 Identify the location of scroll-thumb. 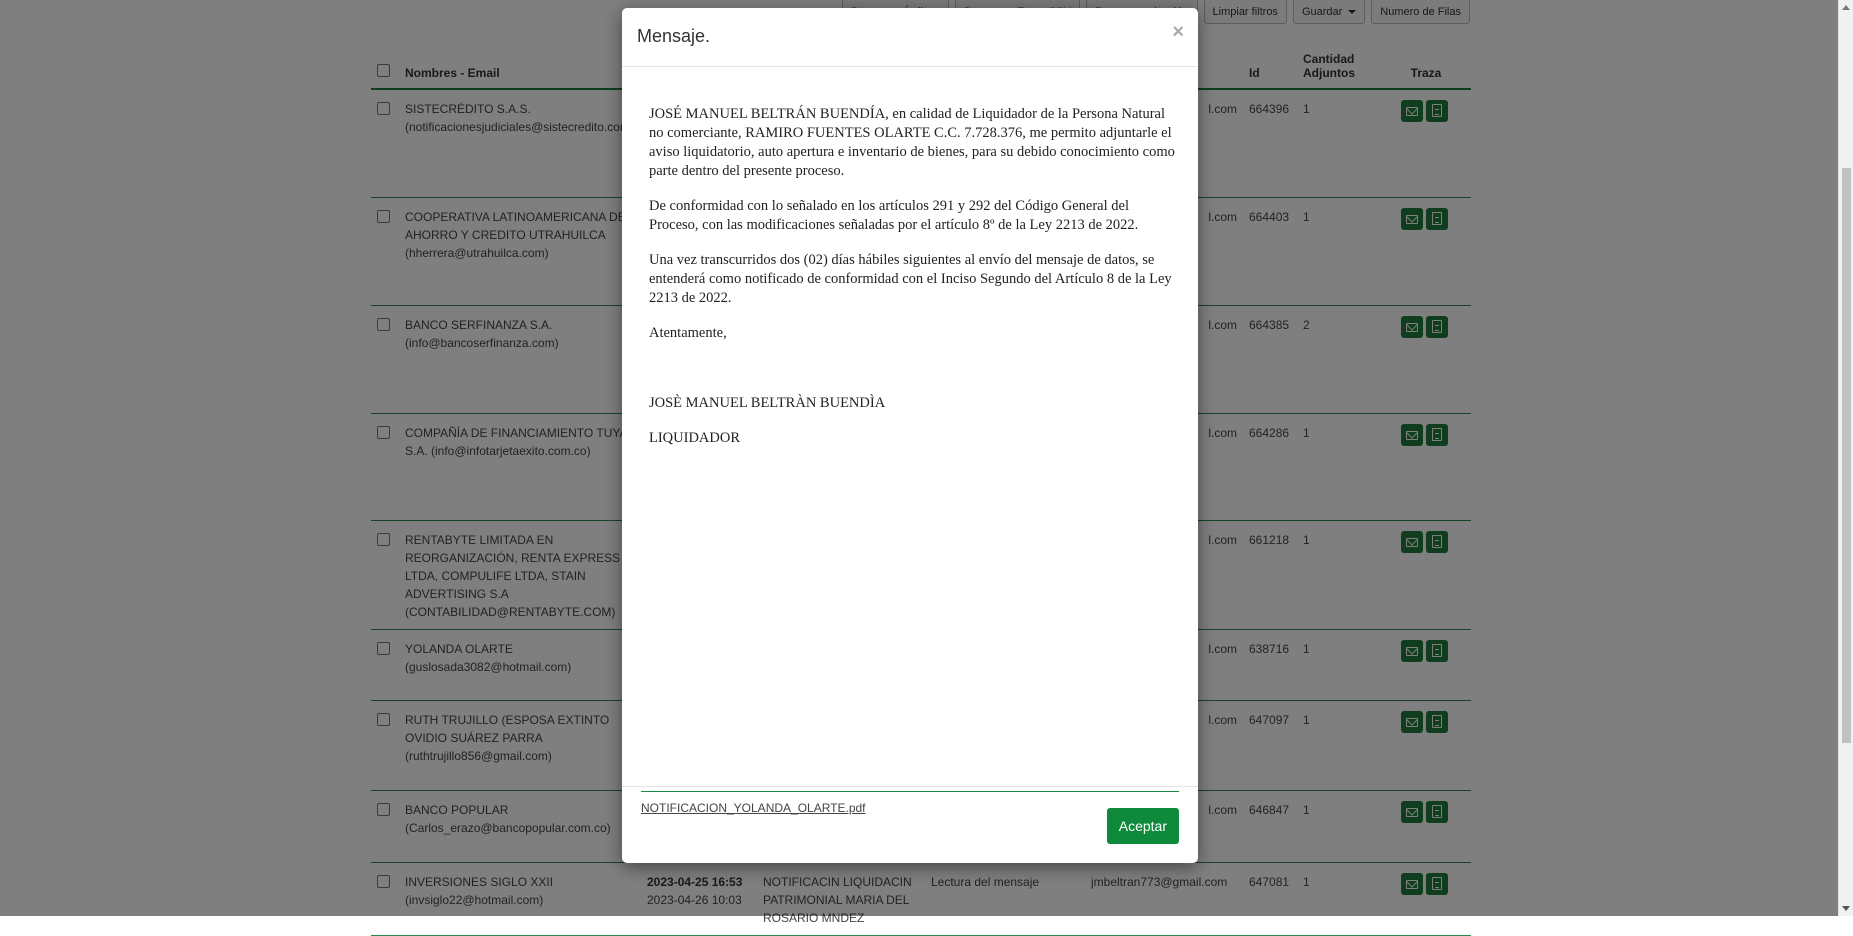
(1846, 455).